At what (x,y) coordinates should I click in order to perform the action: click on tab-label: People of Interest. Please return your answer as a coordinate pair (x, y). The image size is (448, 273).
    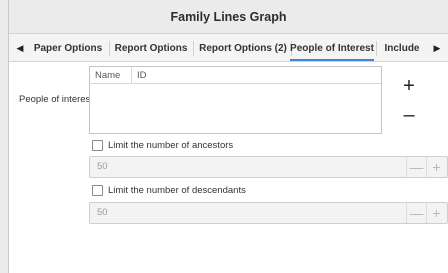
    Looking at the image, I should click on (332, 48).